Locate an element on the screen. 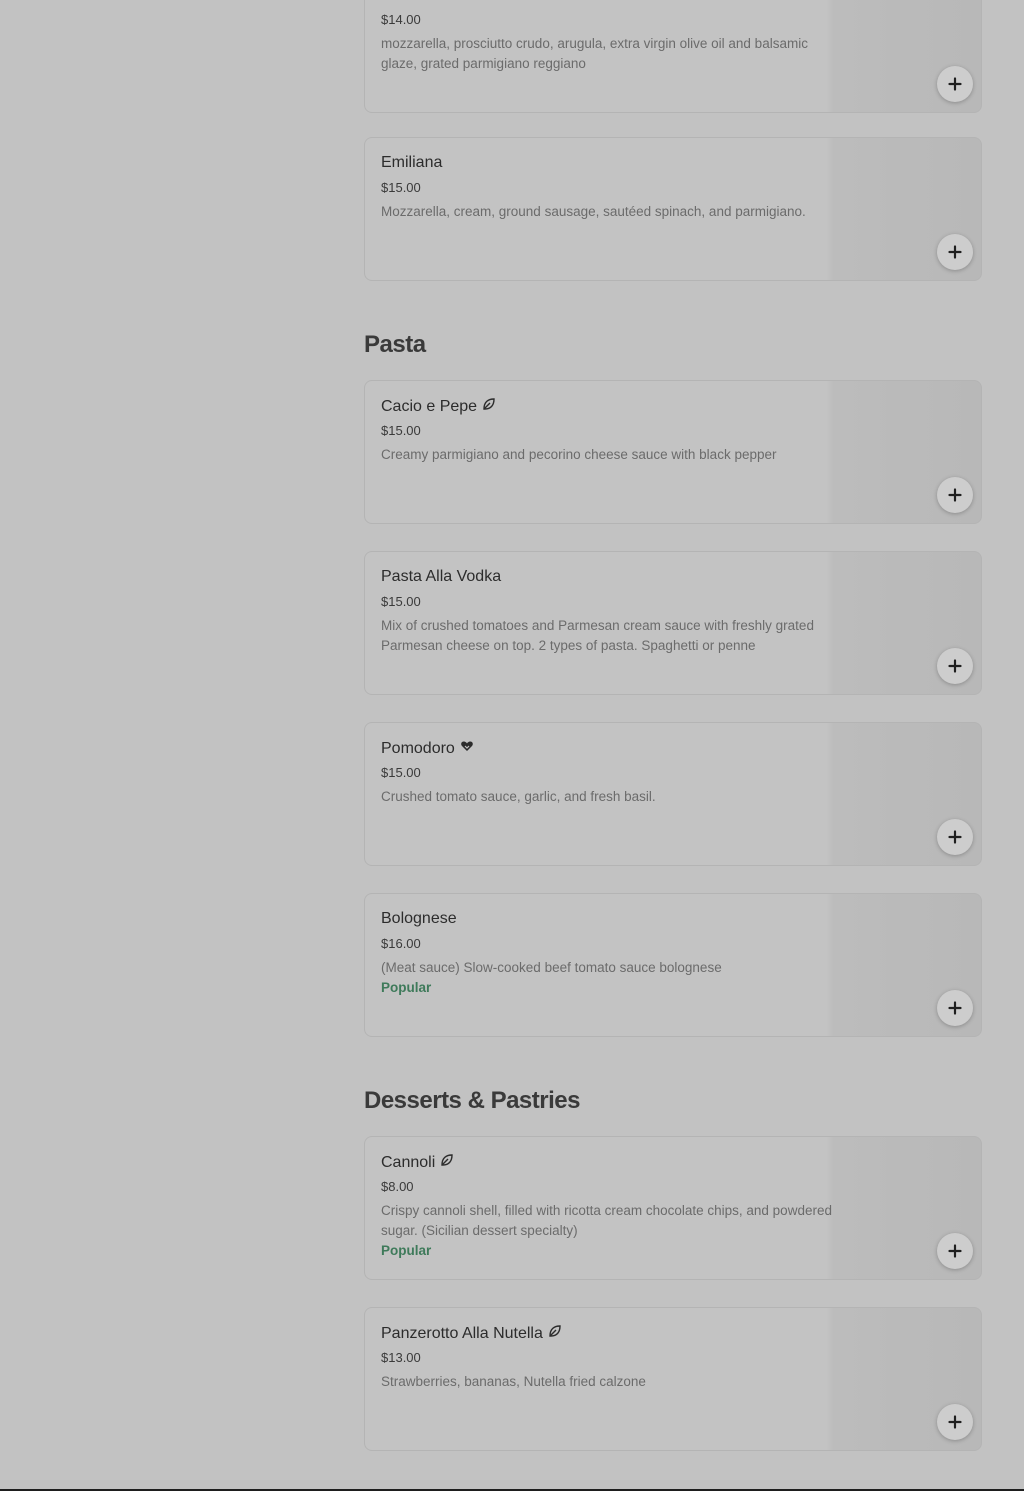  item-name: Emiliana is located at coordinates (411, 163).